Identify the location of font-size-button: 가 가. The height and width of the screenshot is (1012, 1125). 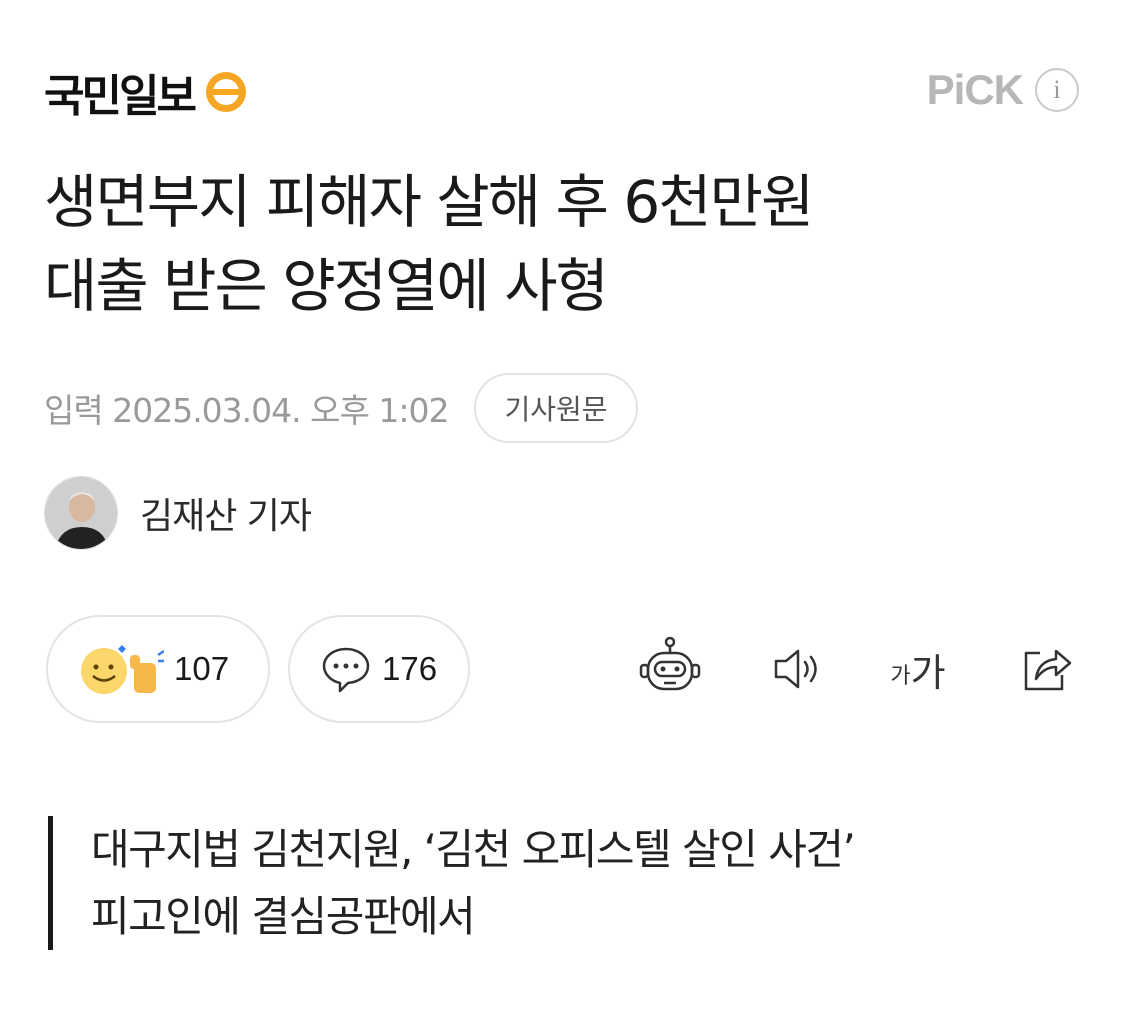
(918, 669).